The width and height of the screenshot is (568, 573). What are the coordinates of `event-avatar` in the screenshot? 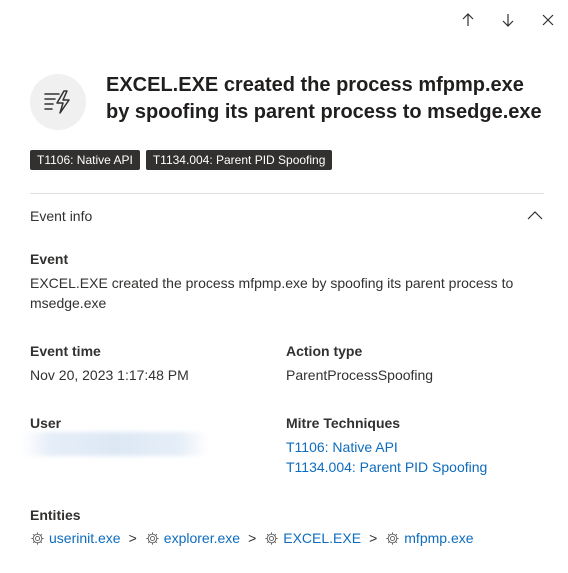 It's located at (58, 102).